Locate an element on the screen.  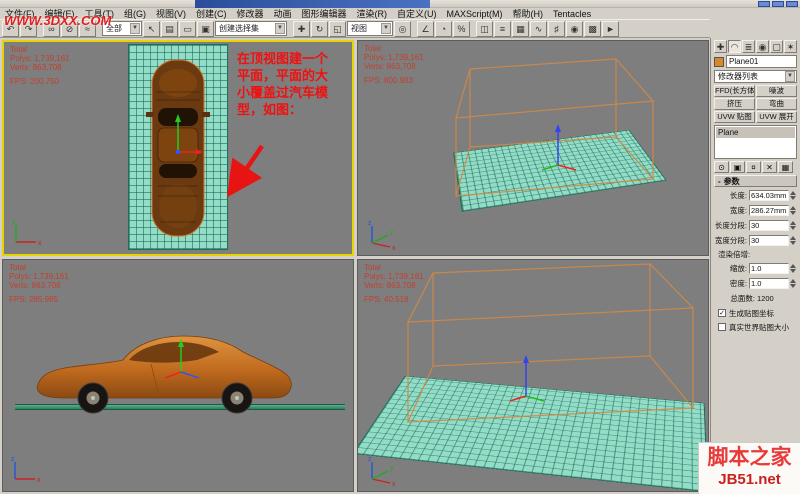
rectangular-selection-icon: ▭ is located at coordinates (187, 28).